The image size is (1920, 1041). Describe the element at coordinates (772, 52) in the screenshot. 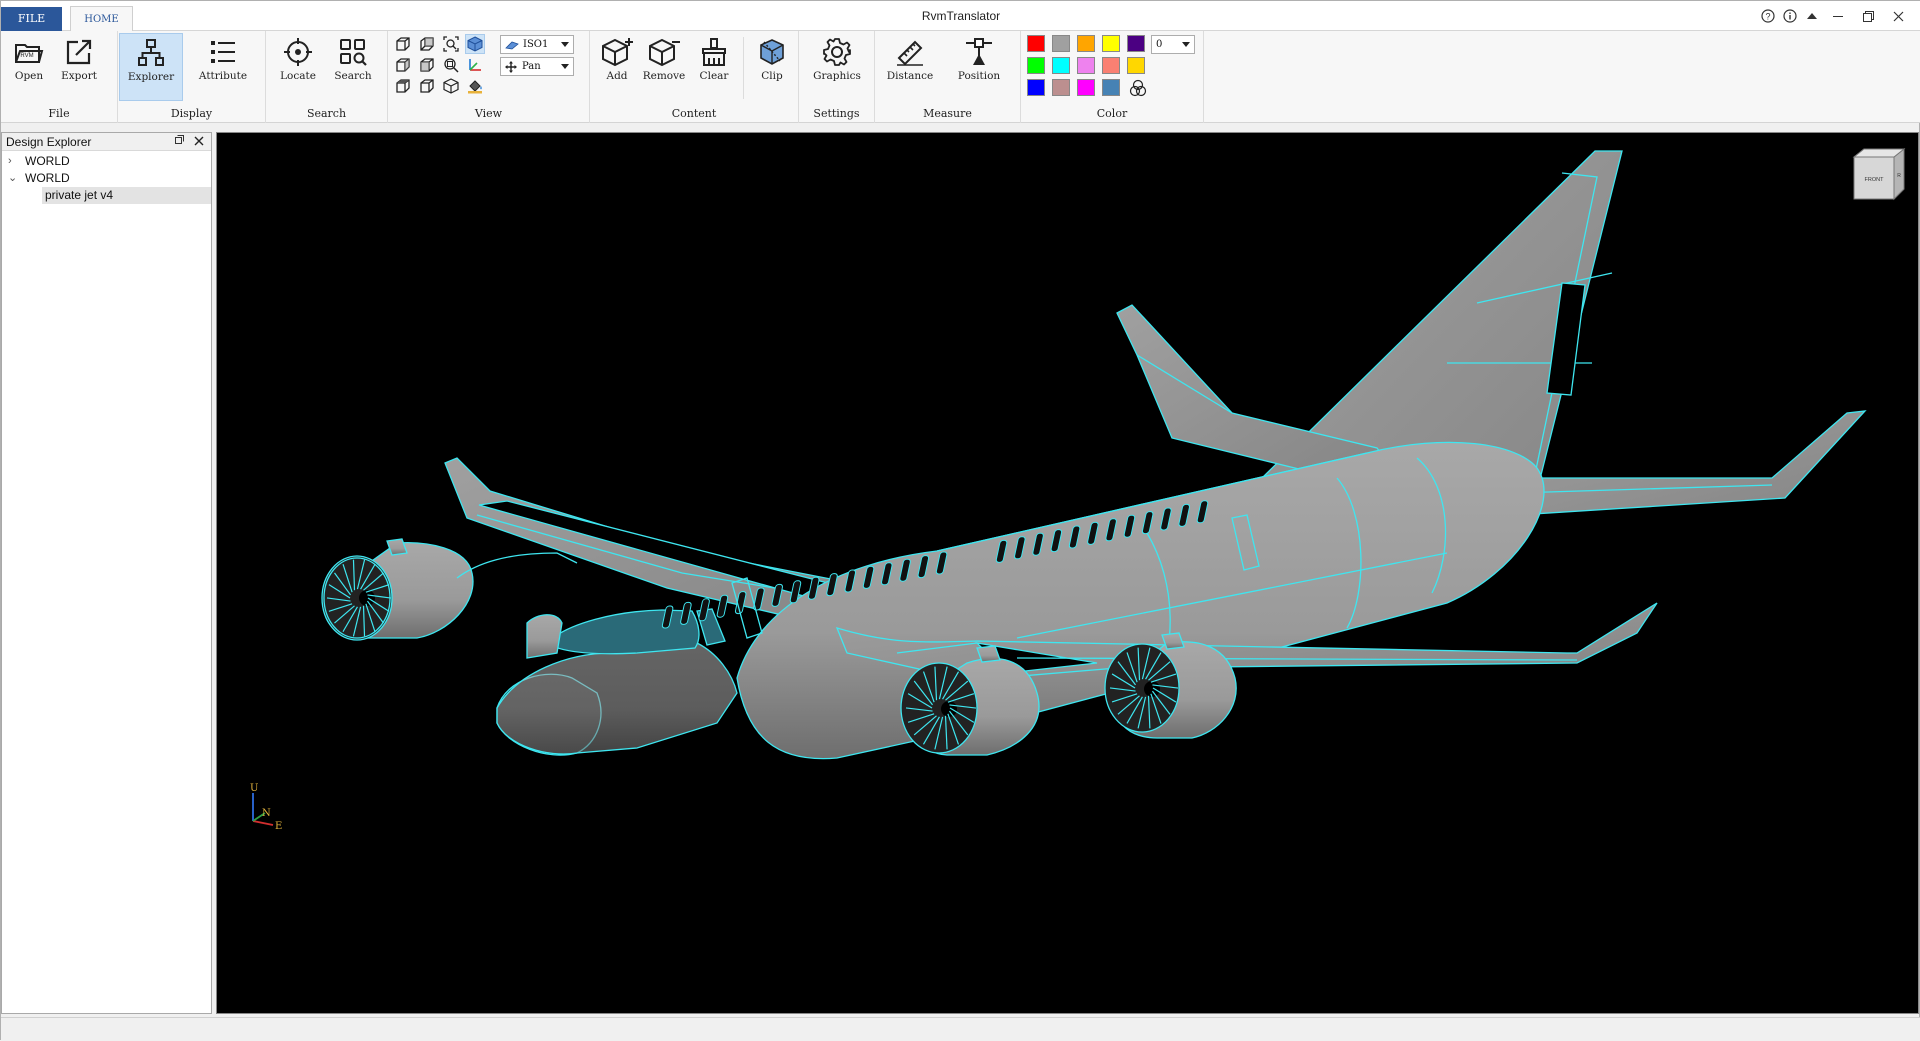

I see `clip-box-icon` at that location.